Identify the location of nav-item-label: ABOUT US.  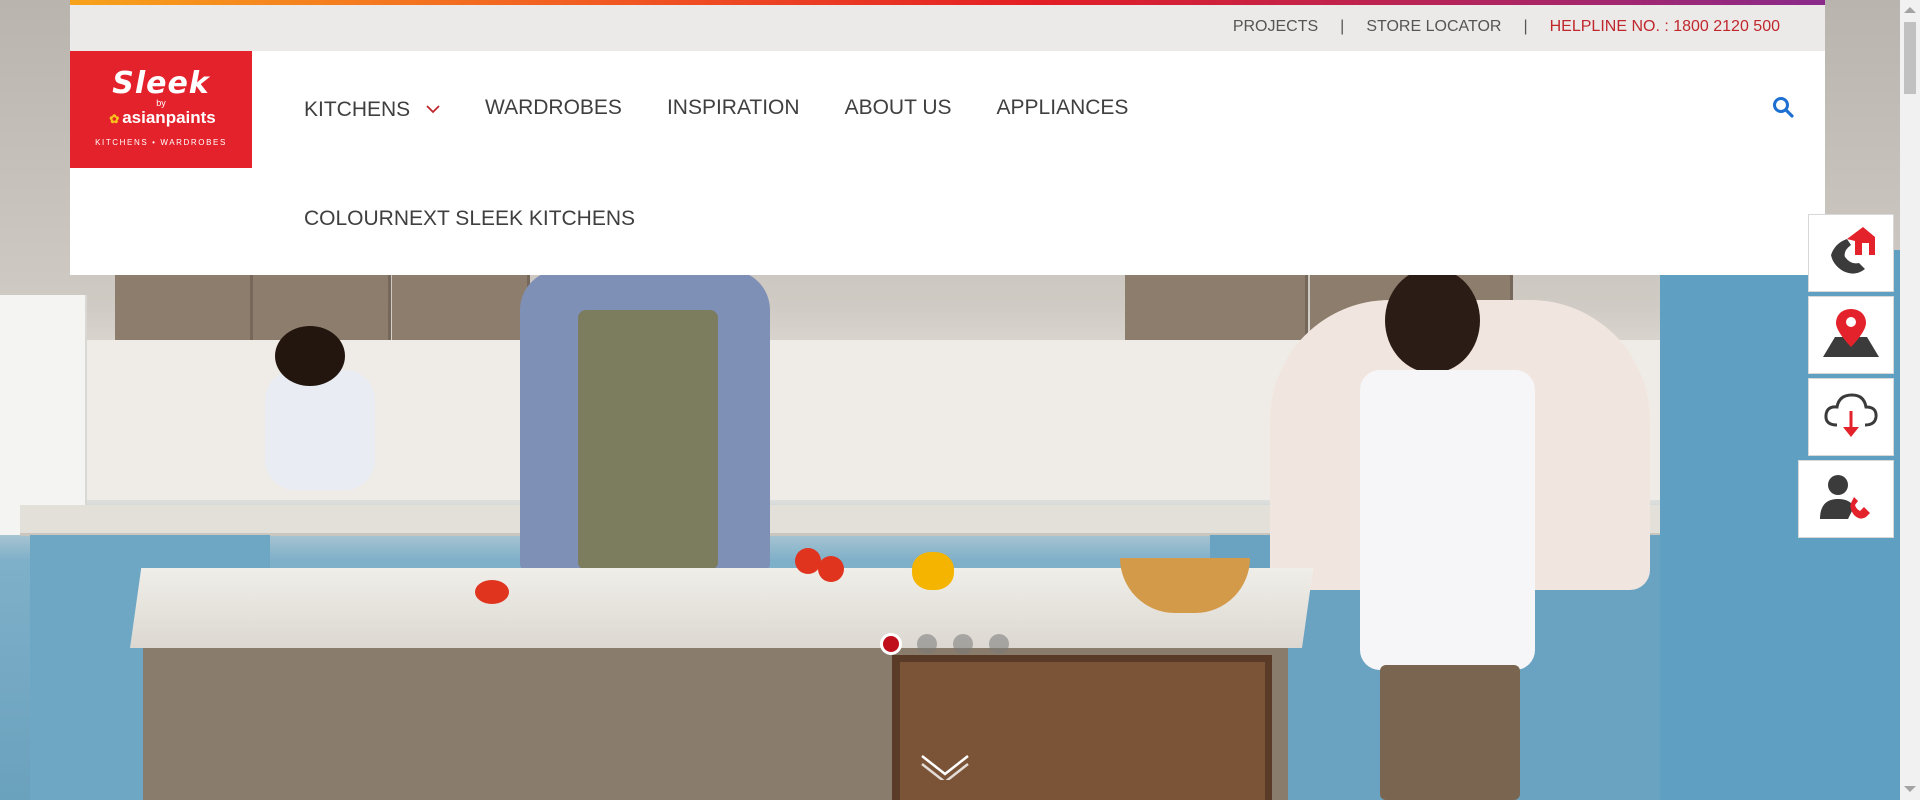
(898, 107).